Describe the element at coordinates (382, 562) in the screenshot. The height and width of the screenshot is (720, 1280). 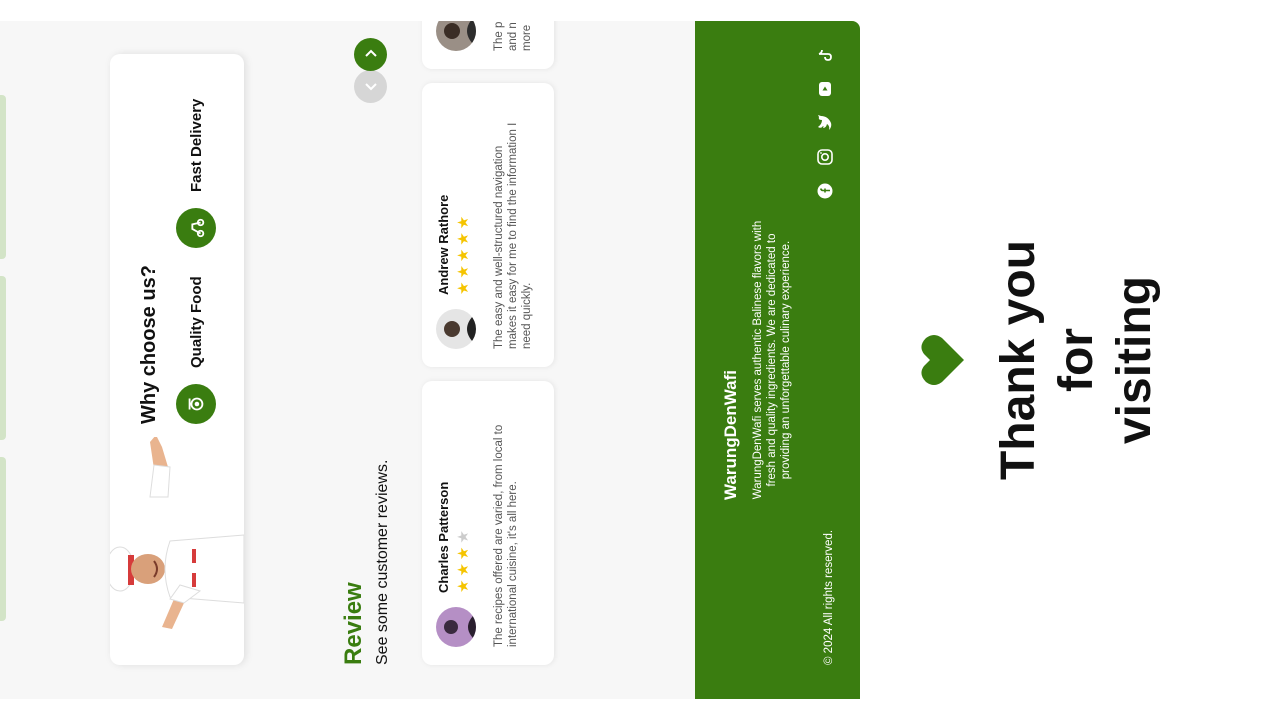
I see `review-subtitle: See some customer reviews.` at that location.